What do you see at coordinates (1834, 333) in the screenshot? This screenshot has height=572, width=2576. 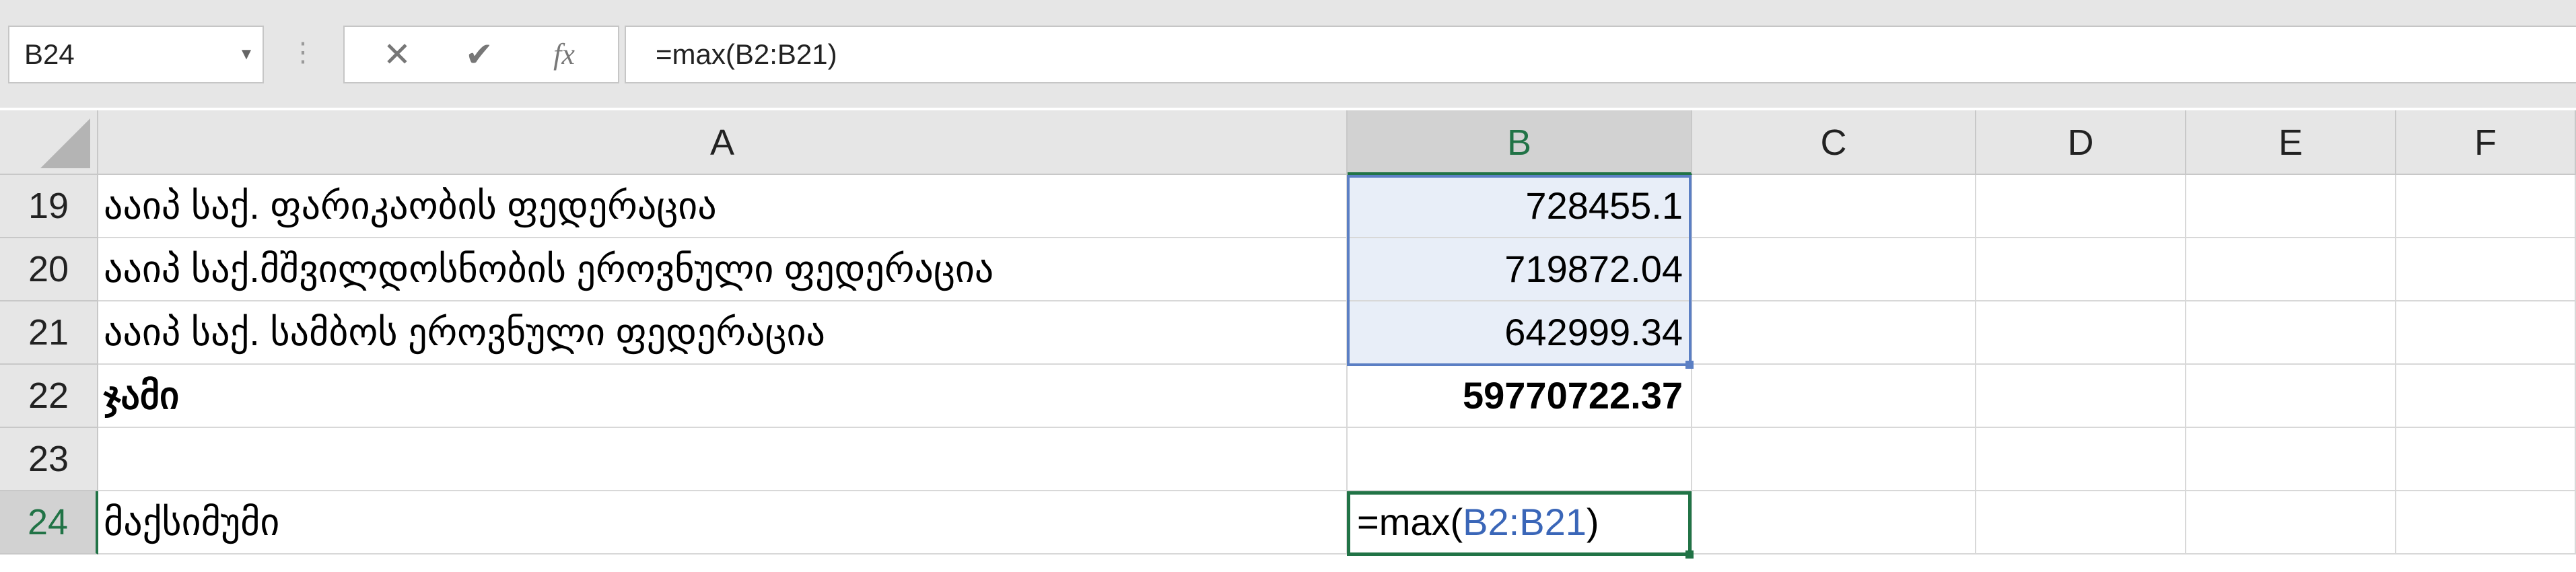 I see `cell-c21` at bounding box center [1834, 333].